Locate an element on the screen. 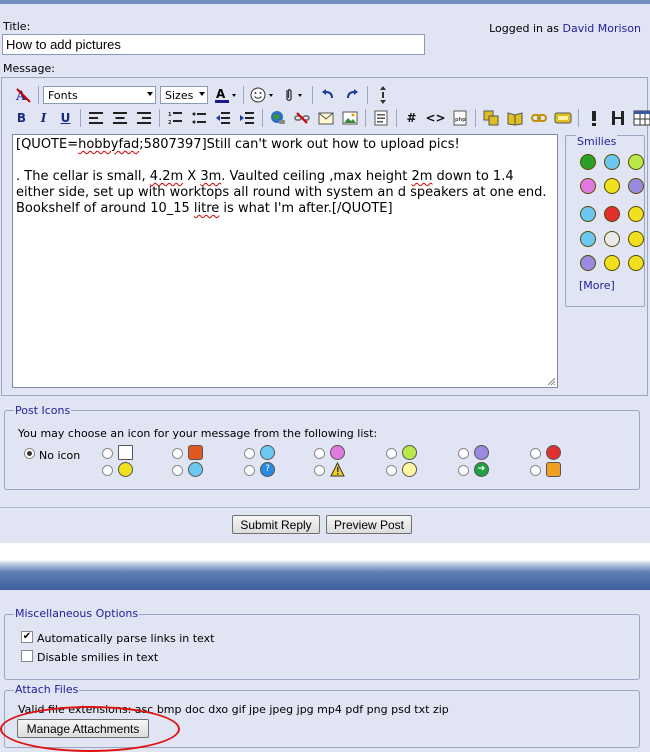 This screenshot has height=752, width=650. horizontal-rule-icon is located at coordinates (617, 118).